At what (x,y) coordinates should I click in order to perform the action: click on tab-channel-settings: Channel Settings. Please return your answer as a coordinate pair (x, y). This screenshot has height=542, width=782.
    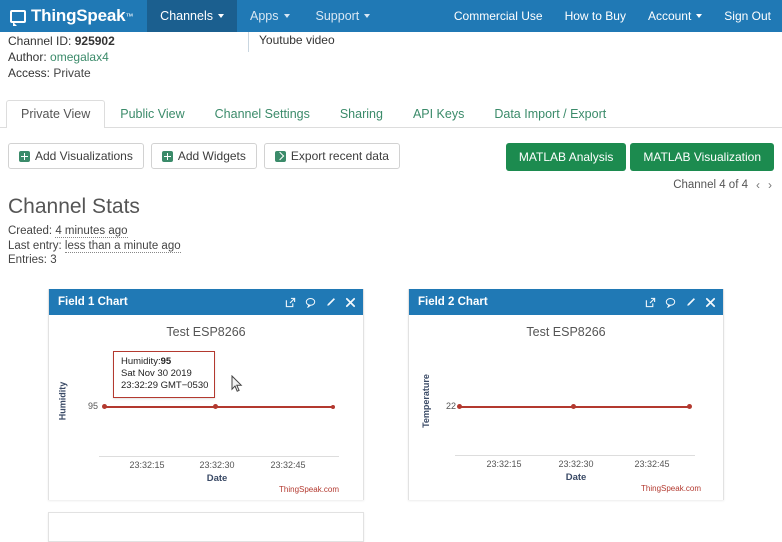
    Looking at the image, I should click on (262, 114).